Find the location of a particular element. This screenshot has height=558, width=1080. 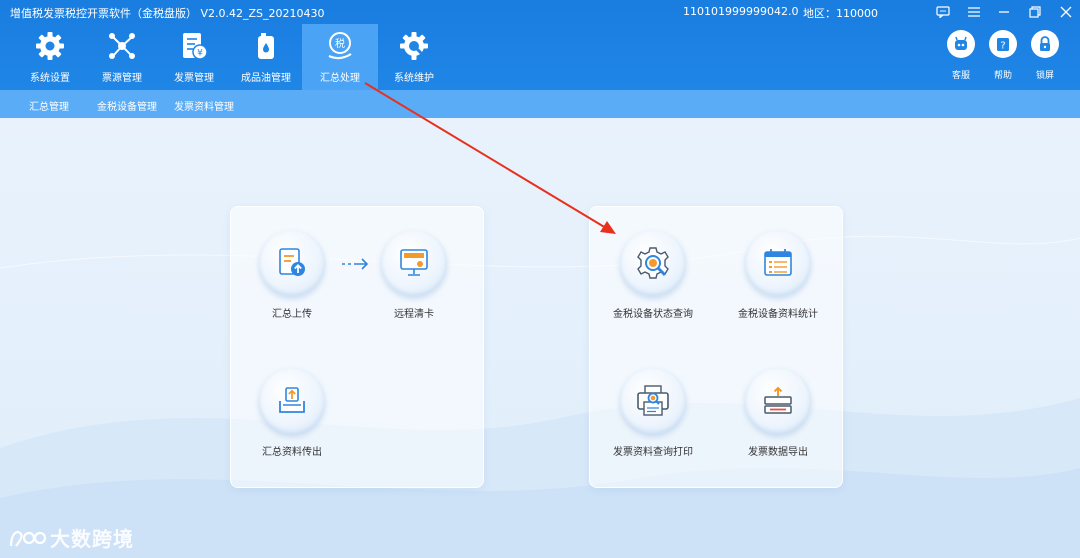

svg-text: 税 is located at coordinates (340, 43).